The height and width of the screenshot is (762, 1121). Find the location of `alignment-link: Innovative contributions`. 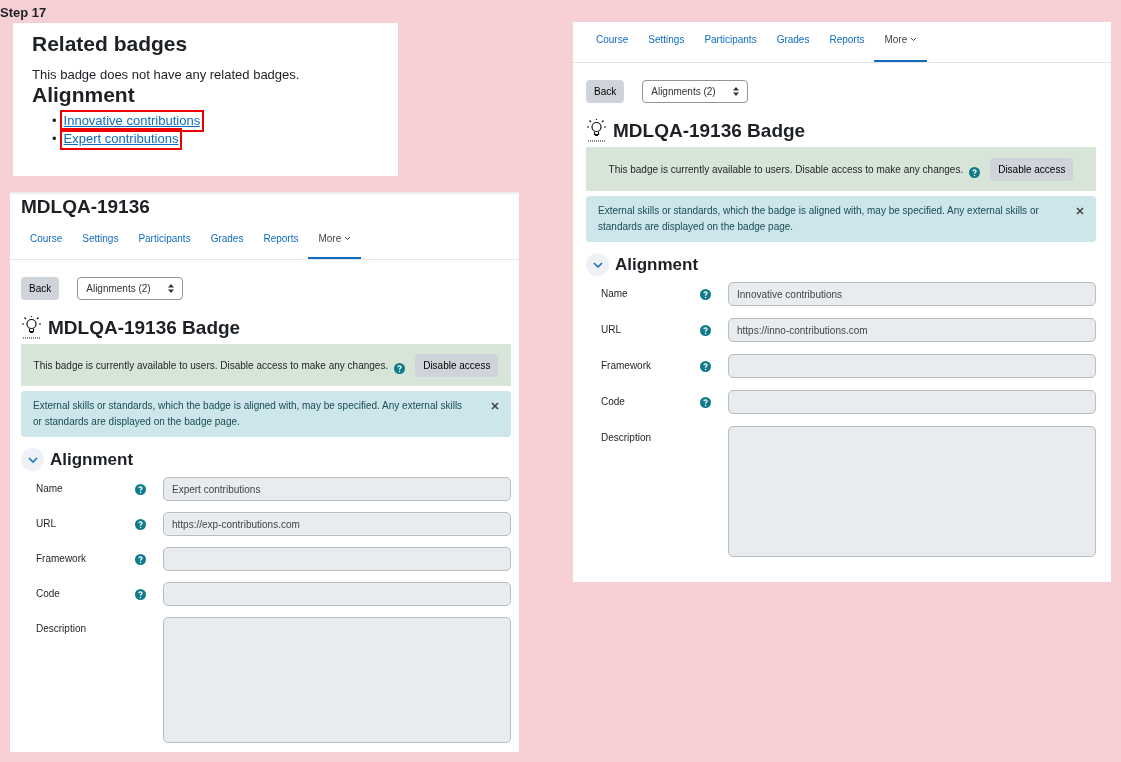

alignment-link: Innovative contributions is located at coordinates (132, 121).